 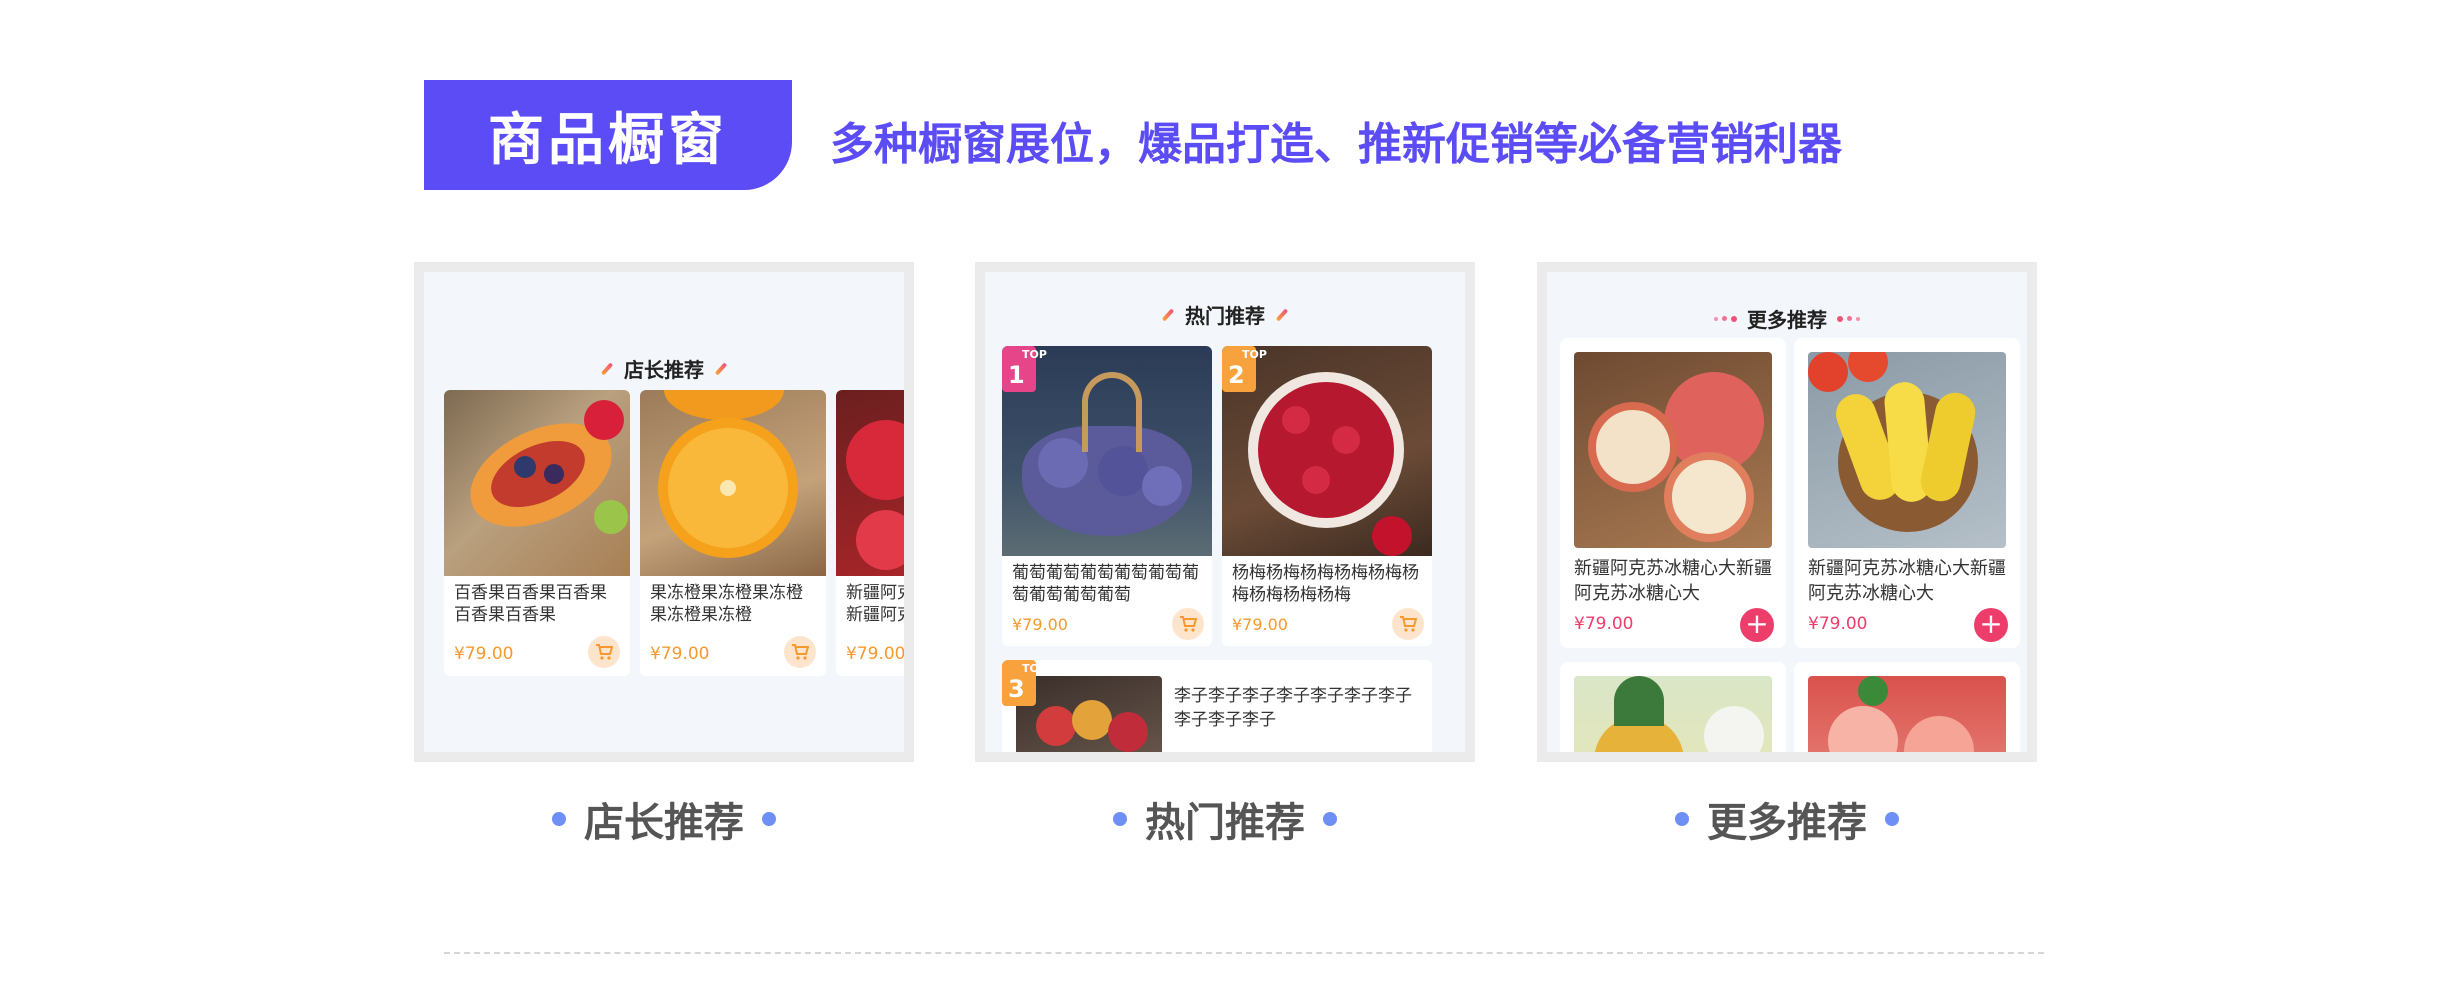 I want to click on dashed-divider, so click(x=1244, y=953).